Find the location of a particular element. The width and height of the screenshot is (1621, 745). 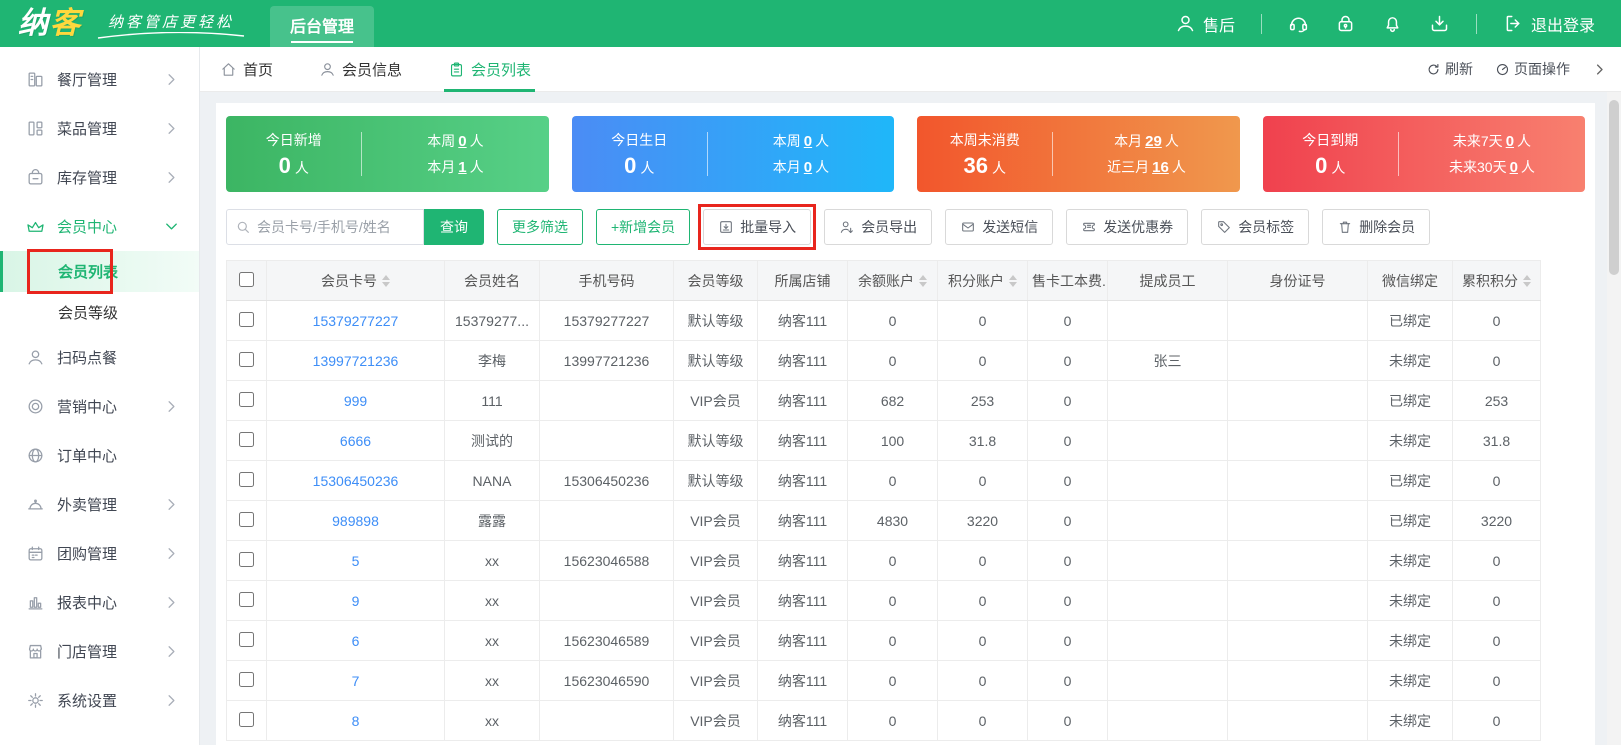

sidebar-item-store-management: 门店管理 is located at coordinates (99, 651).